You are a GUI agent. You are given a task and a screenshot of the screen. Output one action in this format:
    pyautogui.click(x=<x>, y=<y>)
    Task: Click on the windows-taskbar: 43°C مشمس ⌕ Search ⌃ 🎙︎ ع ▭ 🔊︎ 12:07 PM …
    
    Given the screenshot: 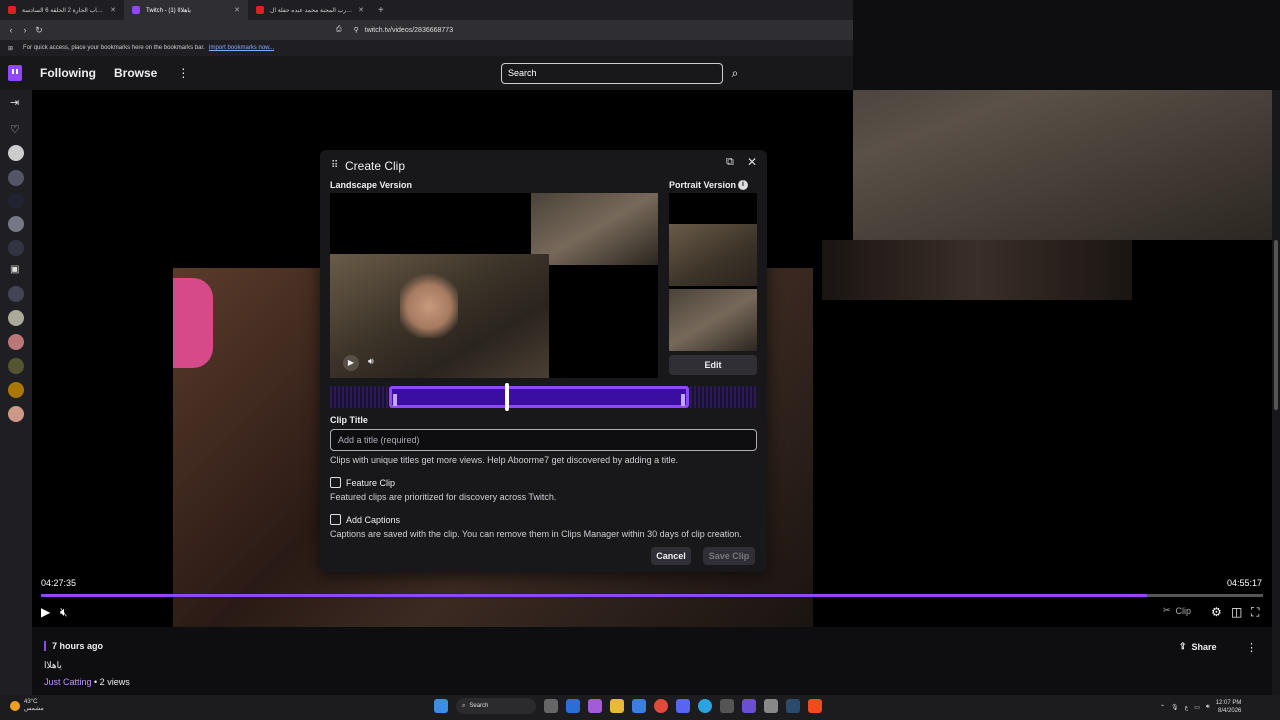 What is the action you would take?
    pyautogui.click(x=640, y=707)
    